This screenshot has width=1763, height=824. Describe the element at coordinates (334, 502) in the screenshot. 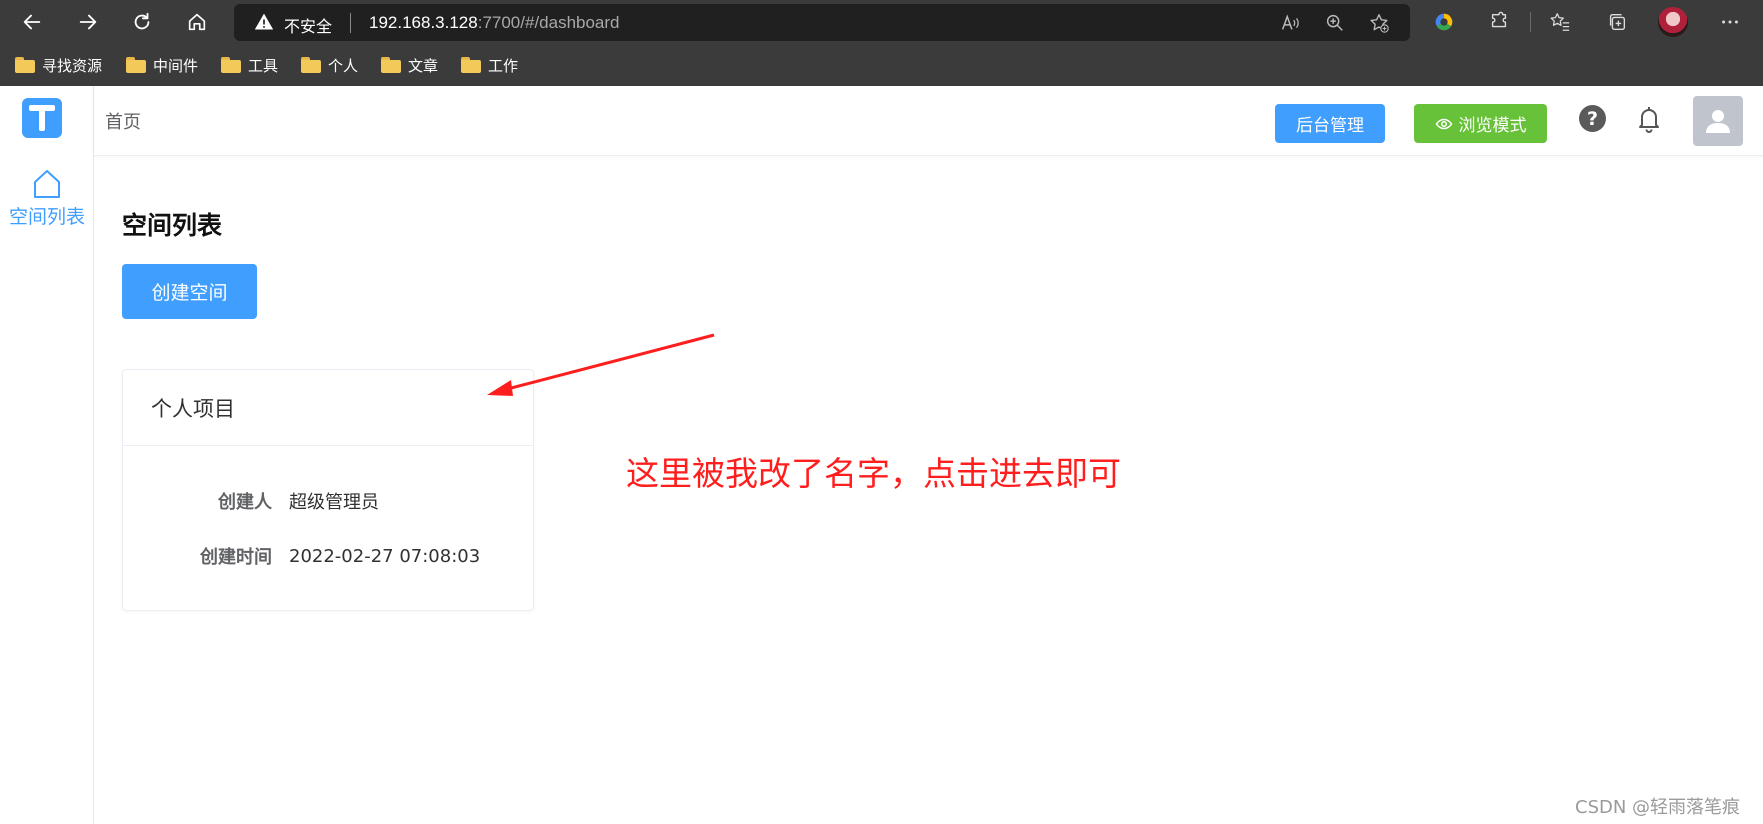

I see `creator-value: 超级管理员` at that location.